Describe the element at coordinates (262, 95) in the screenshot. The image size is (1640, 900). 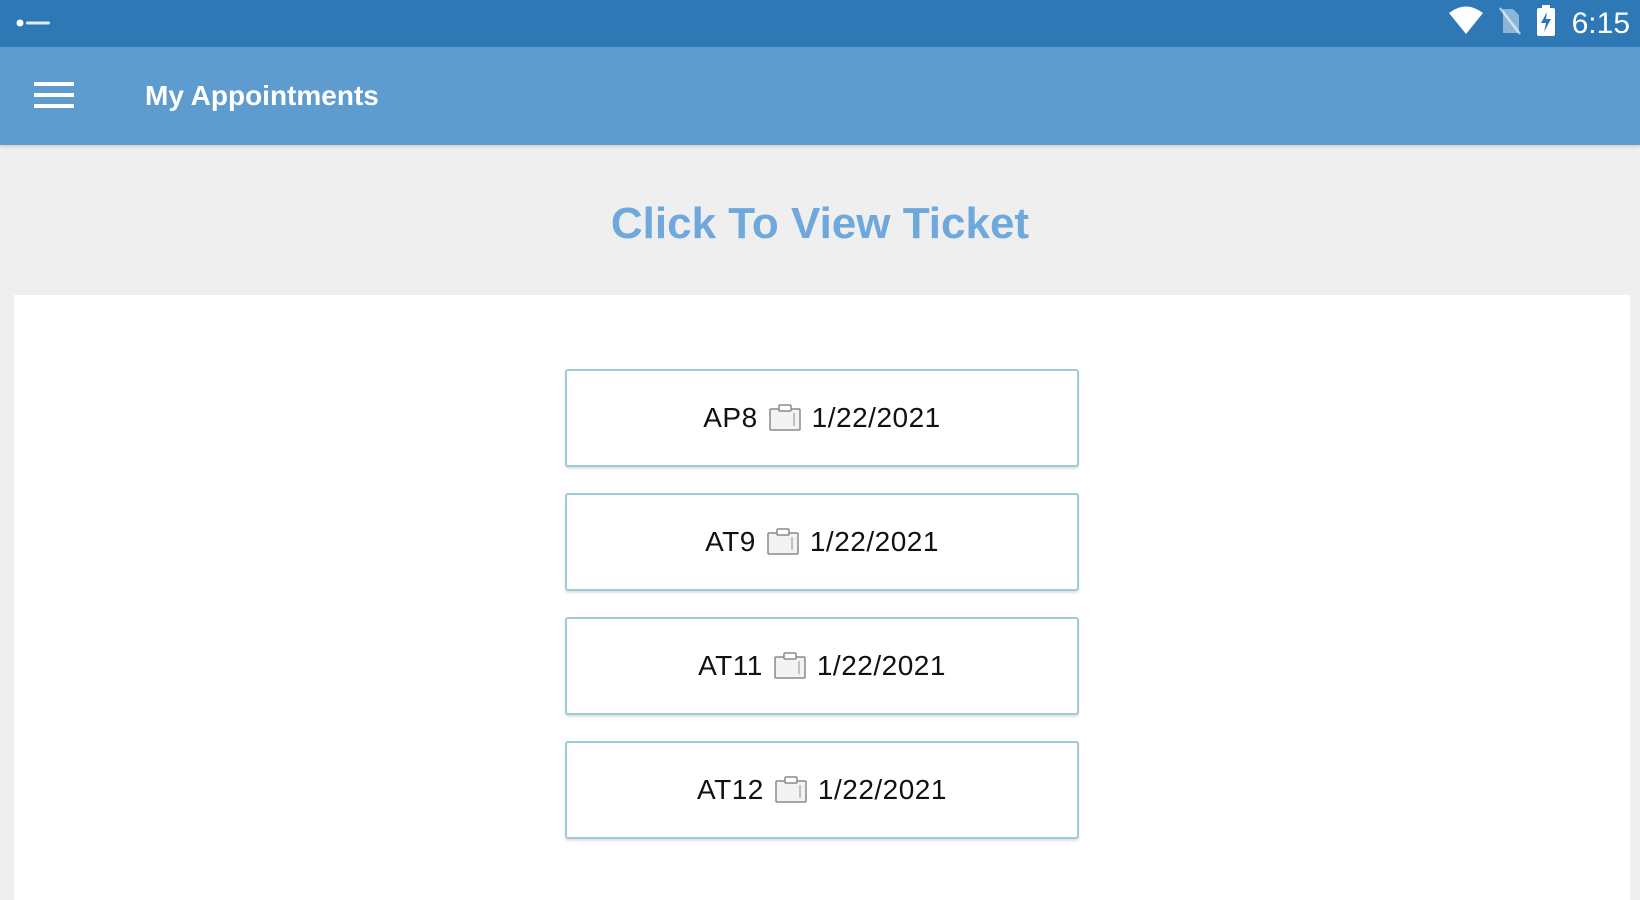
I see `app-title: My Appointments` at that location.